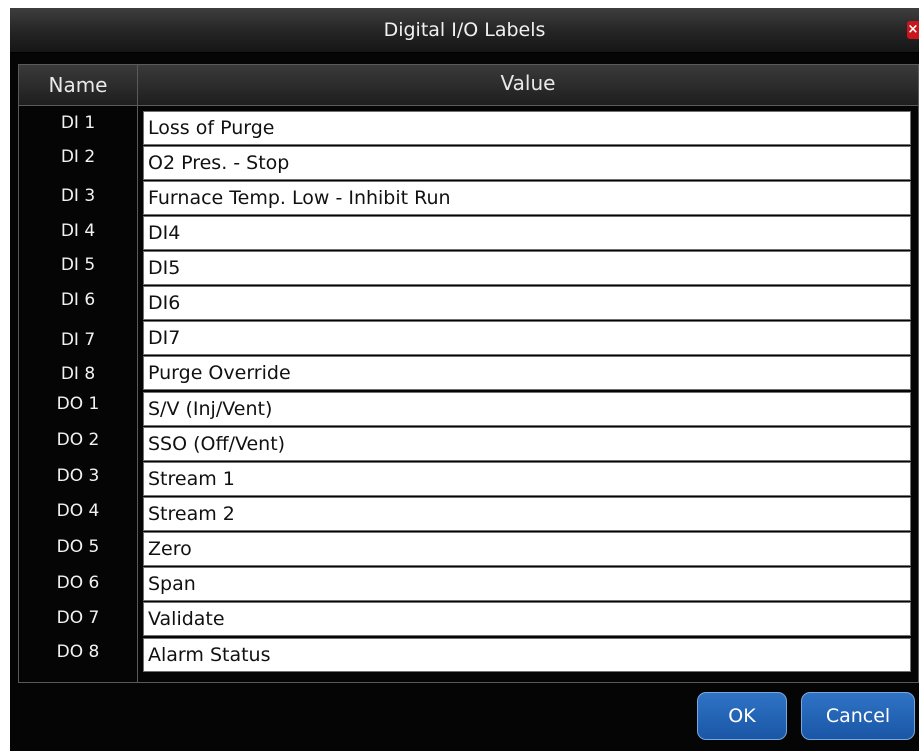 Image resolution: width=919 pixels, height=751 pixels. I want to click on row-name-label: DO 8, so click(78, 652).